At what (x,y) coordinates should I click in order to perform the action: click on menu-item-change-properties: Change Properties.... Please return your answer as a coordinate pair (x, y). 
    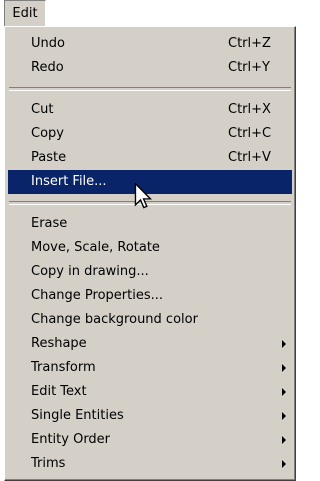
    Looking at the image, I should click on (150, 296).